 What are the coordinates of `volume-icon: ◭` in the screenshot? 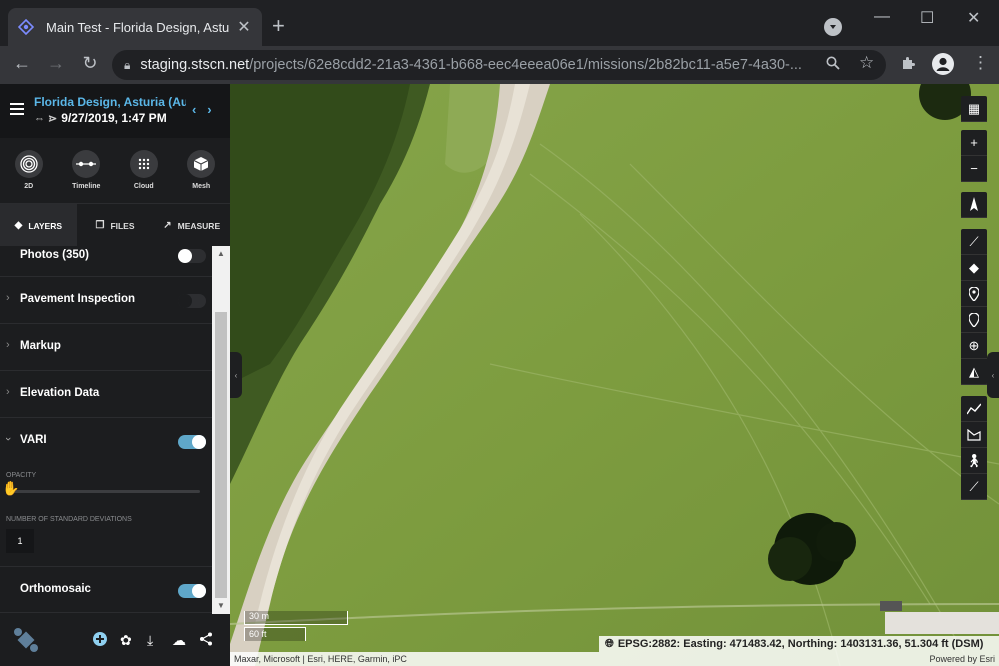 It's located at (974, 372).